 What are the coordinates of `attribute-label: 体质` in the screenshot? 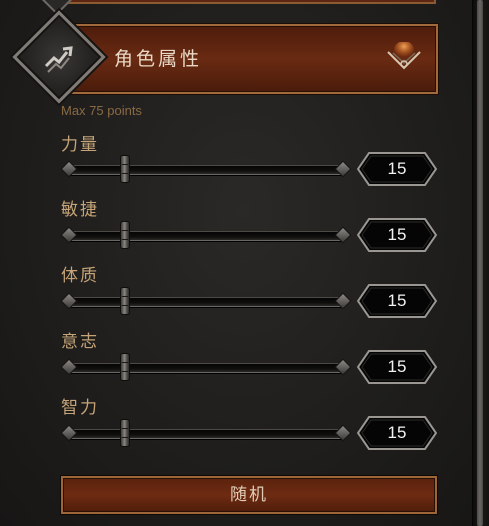 It's located at (80, 276).